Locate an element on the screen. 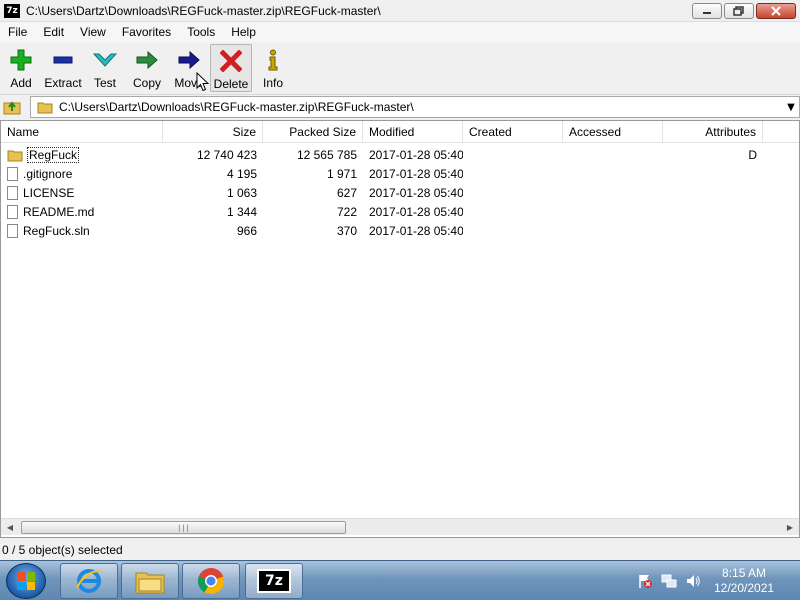 The width and height of the screenshot is (800, 600). column-created: Created is located at coordinates (513, 132).